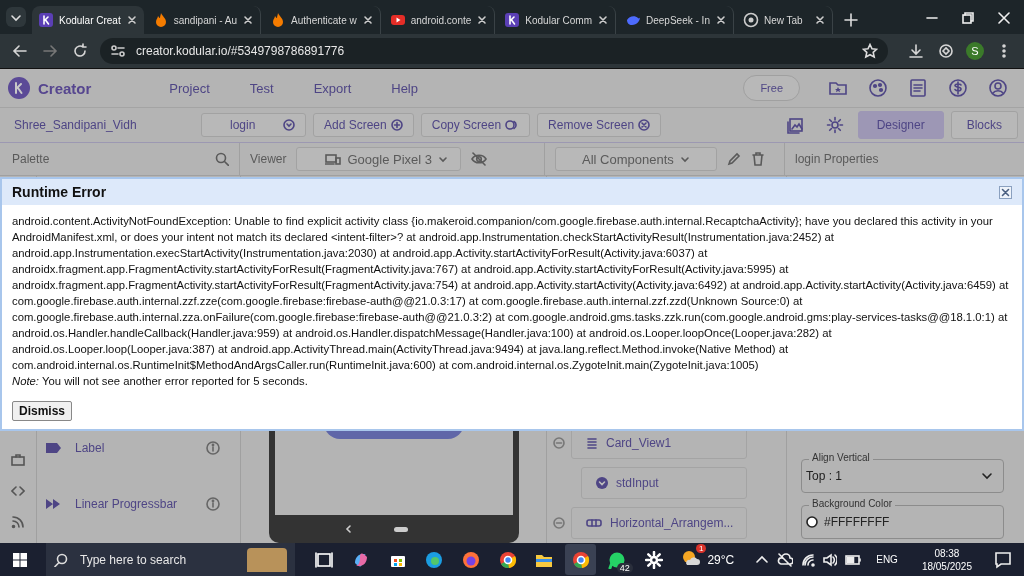  What do you see at coordinates (918, 88) in the screenshot?
I see `document-icon` at bounding box center [918, 88].